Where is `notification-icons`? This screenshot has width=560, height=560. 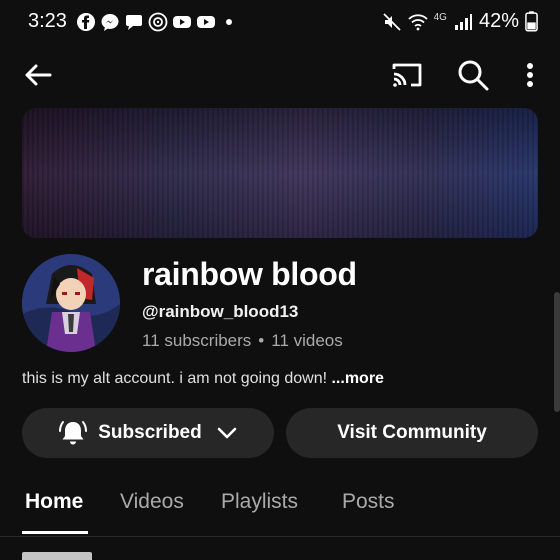
notification-icons is located at coordinates (154, 22).